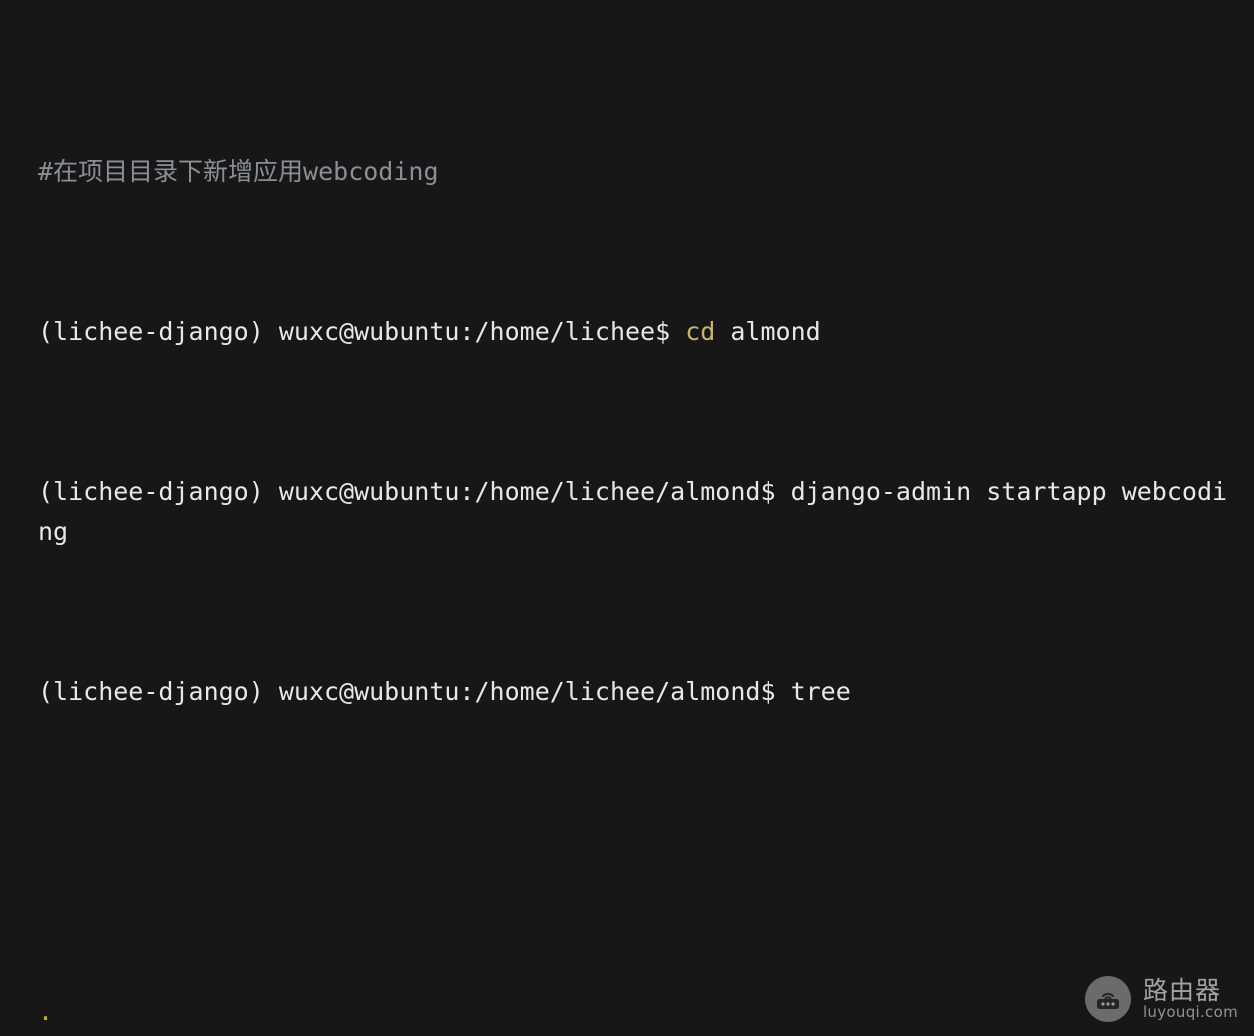 The image size is (1254, 1036). What do you see at coordinates (1190, 1012) in the screenshot?
I see `watermark-subtitle: luyouqi.com` at bounding box center [1190, 1012].